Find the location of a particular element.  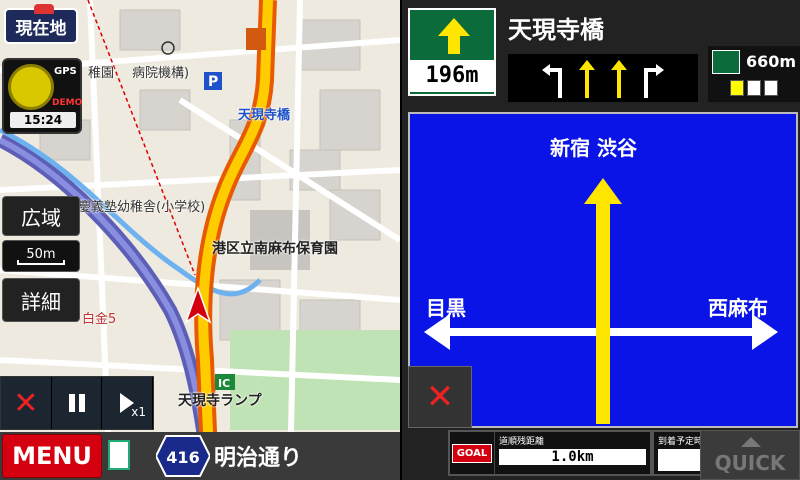

compass-icon is located at coordinates (31, 87).